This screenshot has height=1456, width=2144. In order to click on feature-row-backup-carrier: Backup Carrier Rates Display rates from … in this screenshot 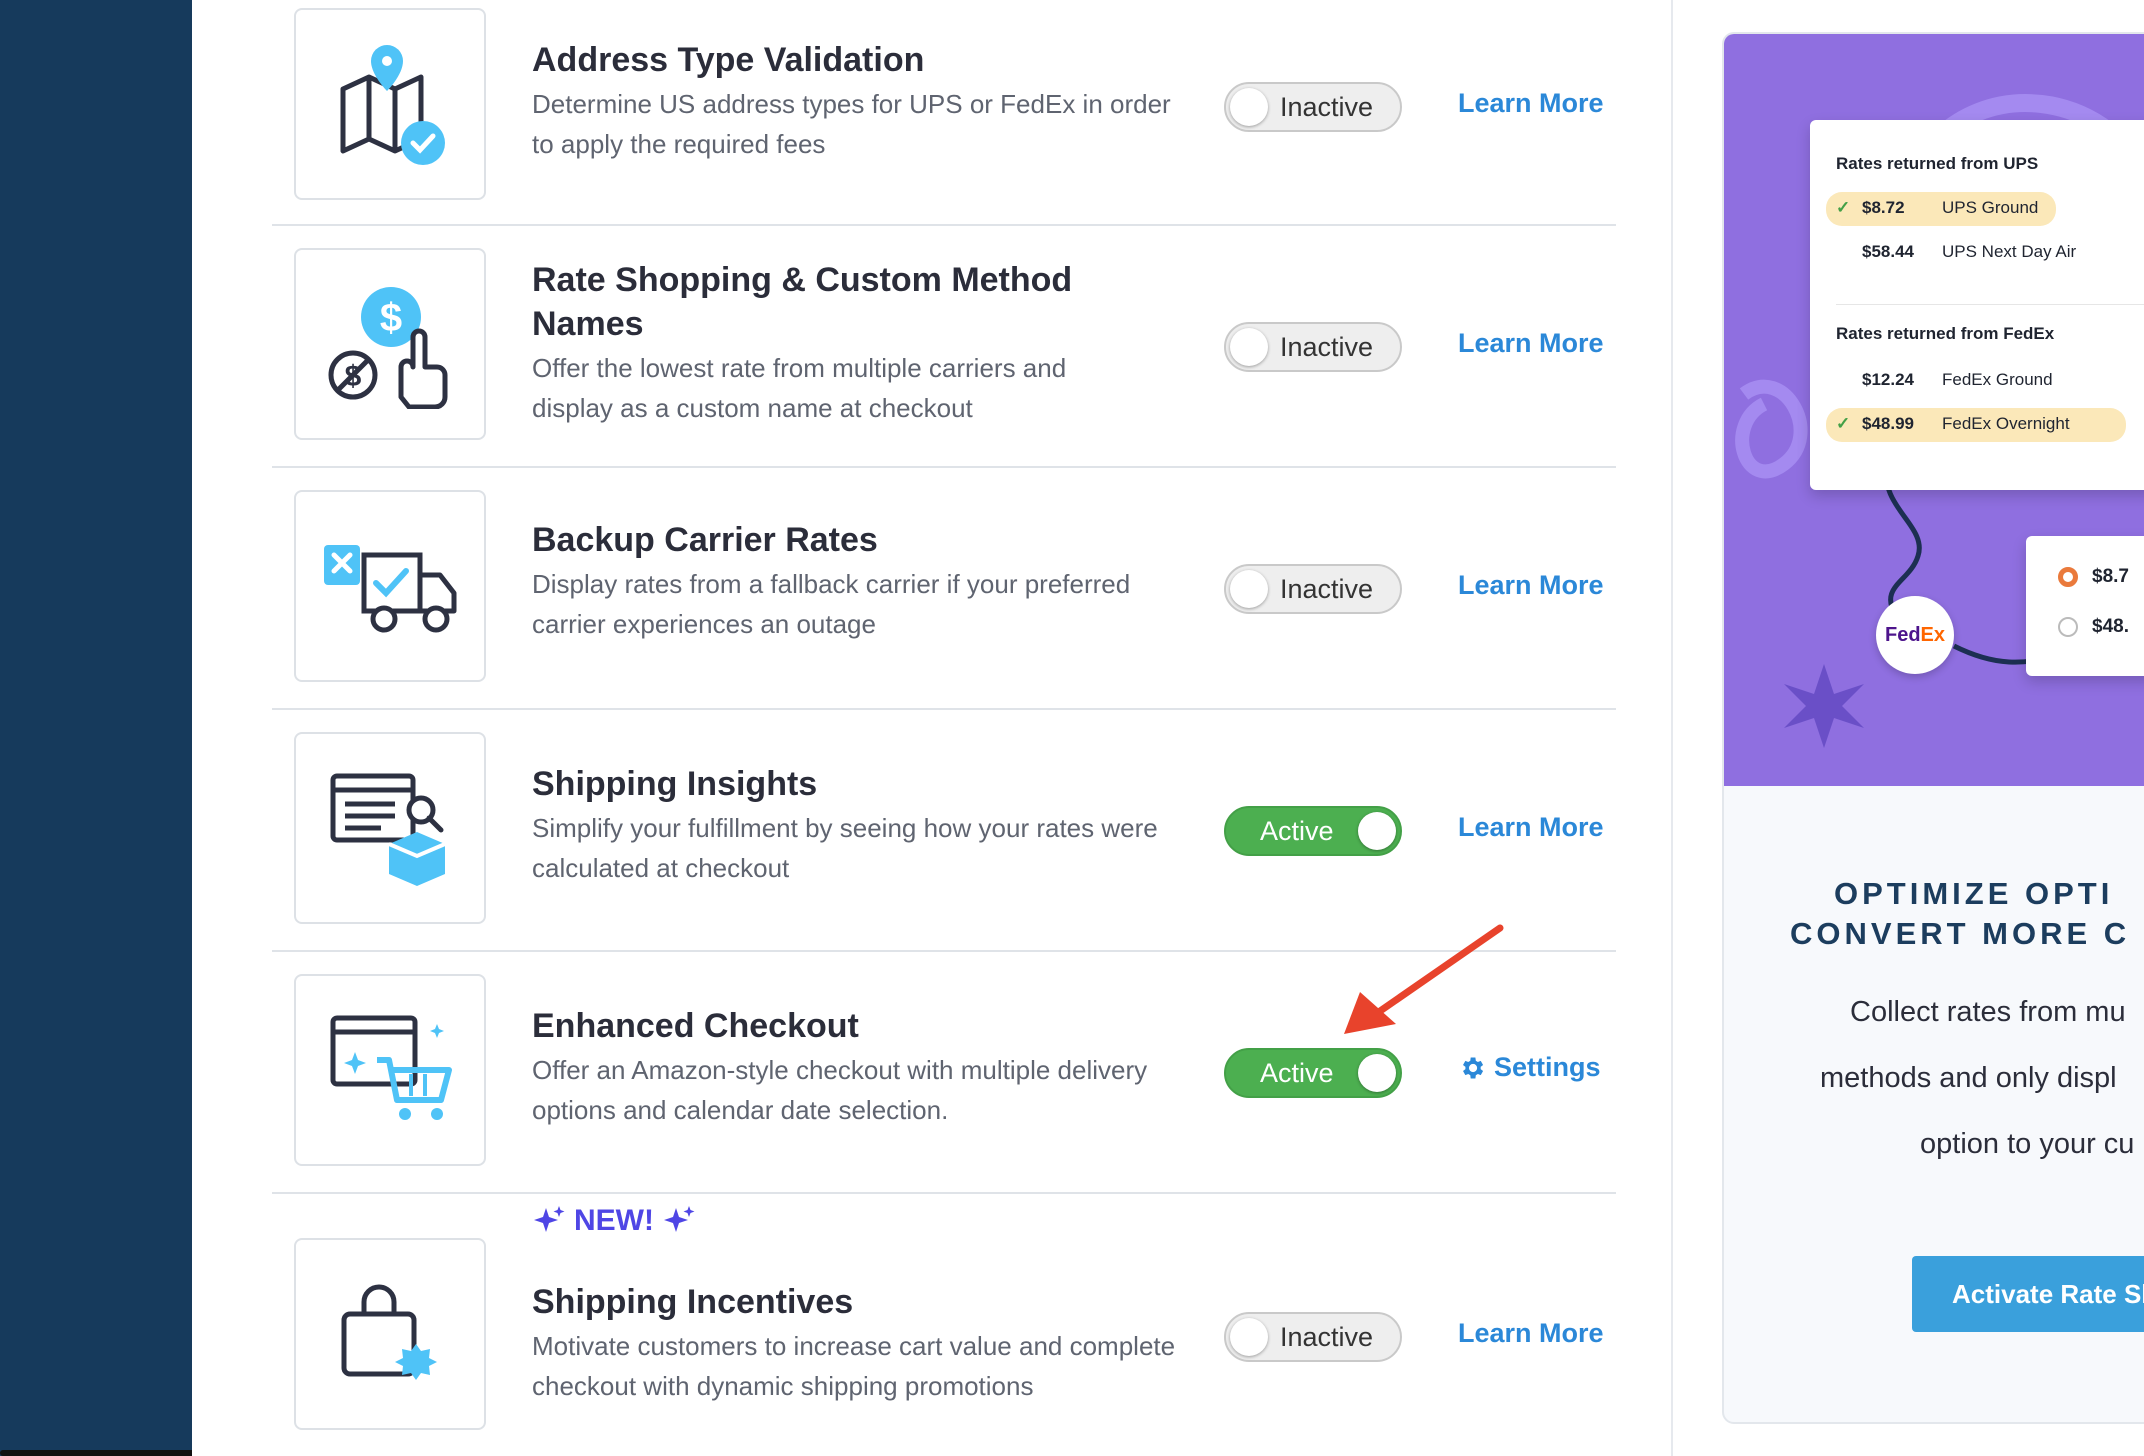, I will do `click(944, 589)`.